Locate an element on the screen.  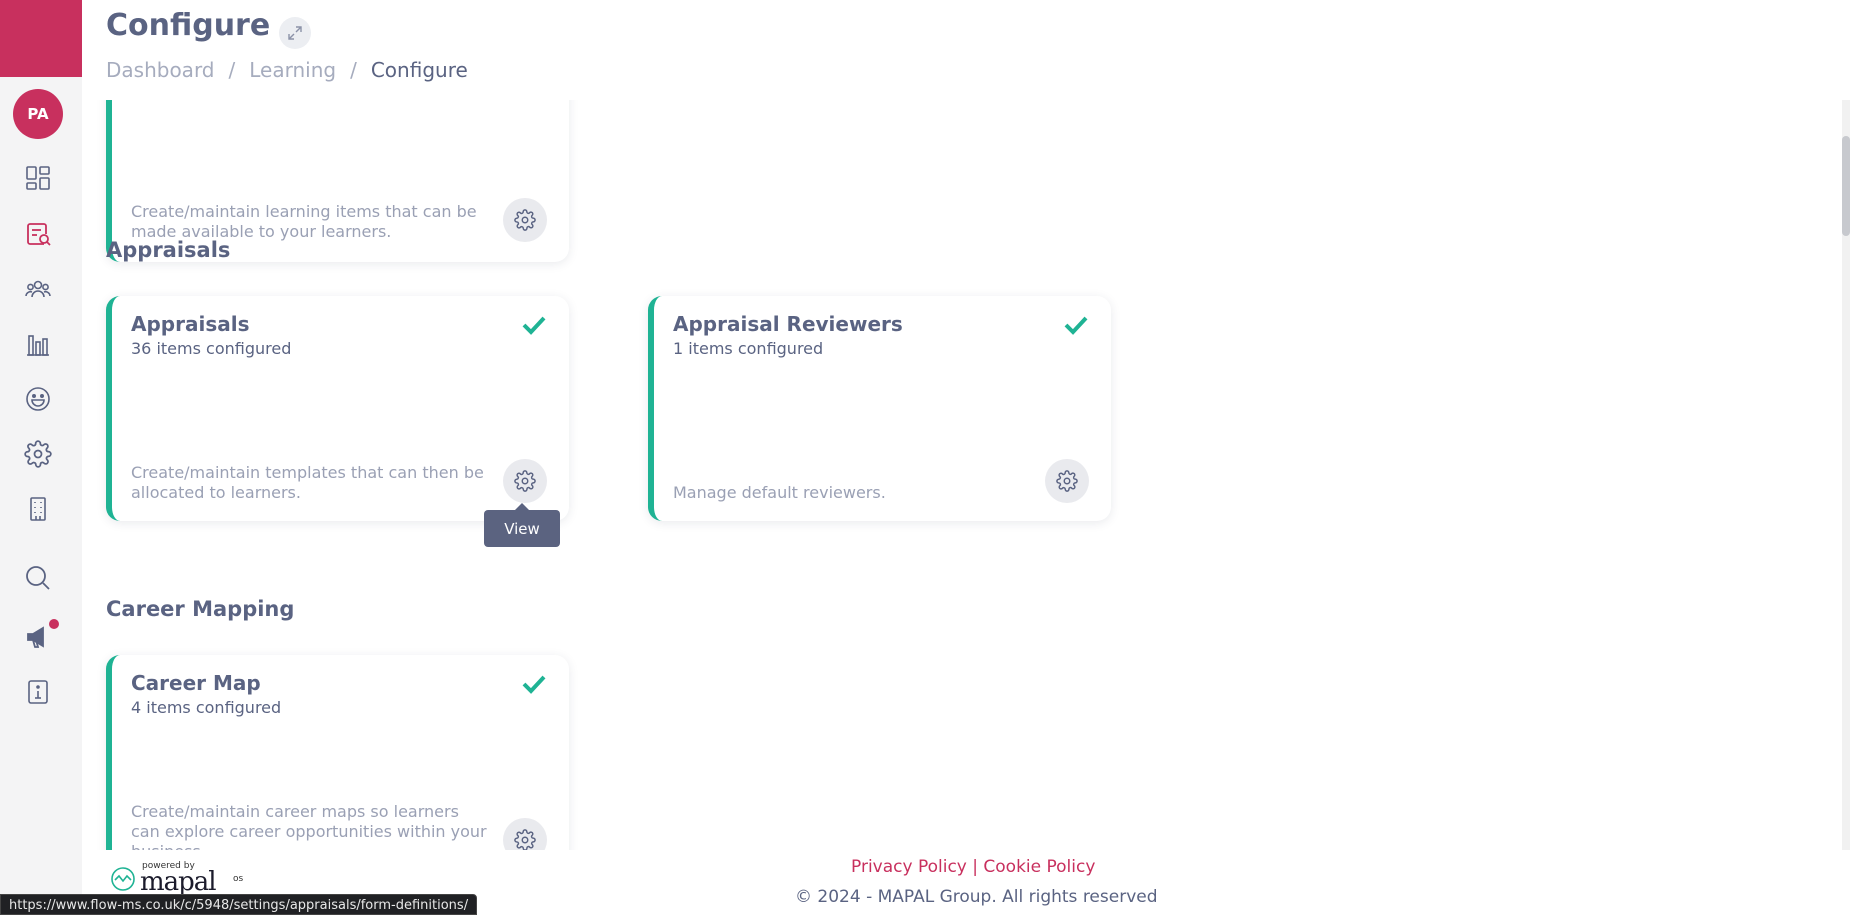
info-icon is located at coordinates (38, 692).